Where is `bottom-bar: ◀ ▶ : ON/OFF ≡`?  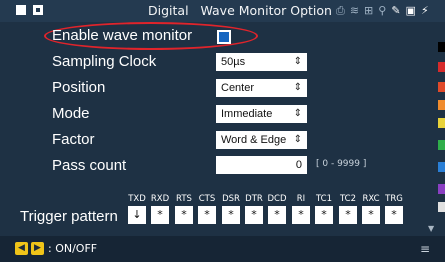
bottom-bar: ◀ ▶ : ON/OFF ≡ is located at coordinates (222, 249).